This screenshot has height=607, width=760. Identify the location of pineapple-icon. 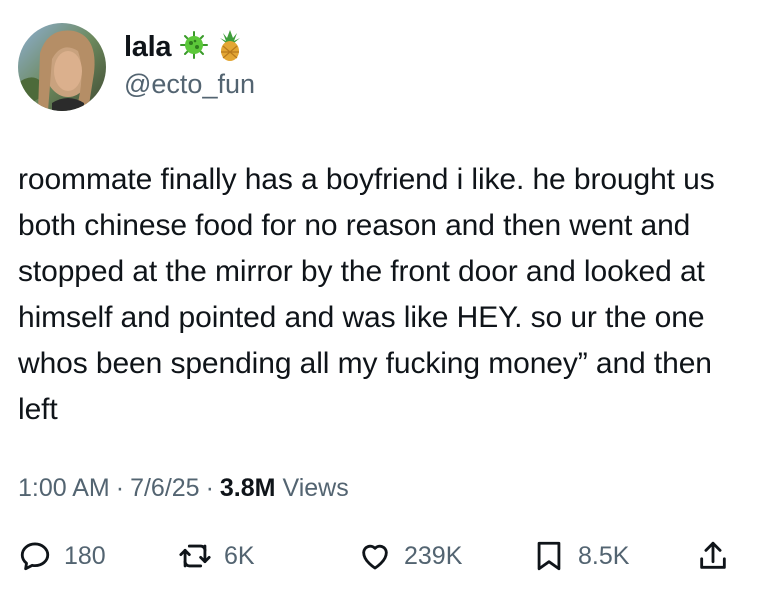
(230, 47).